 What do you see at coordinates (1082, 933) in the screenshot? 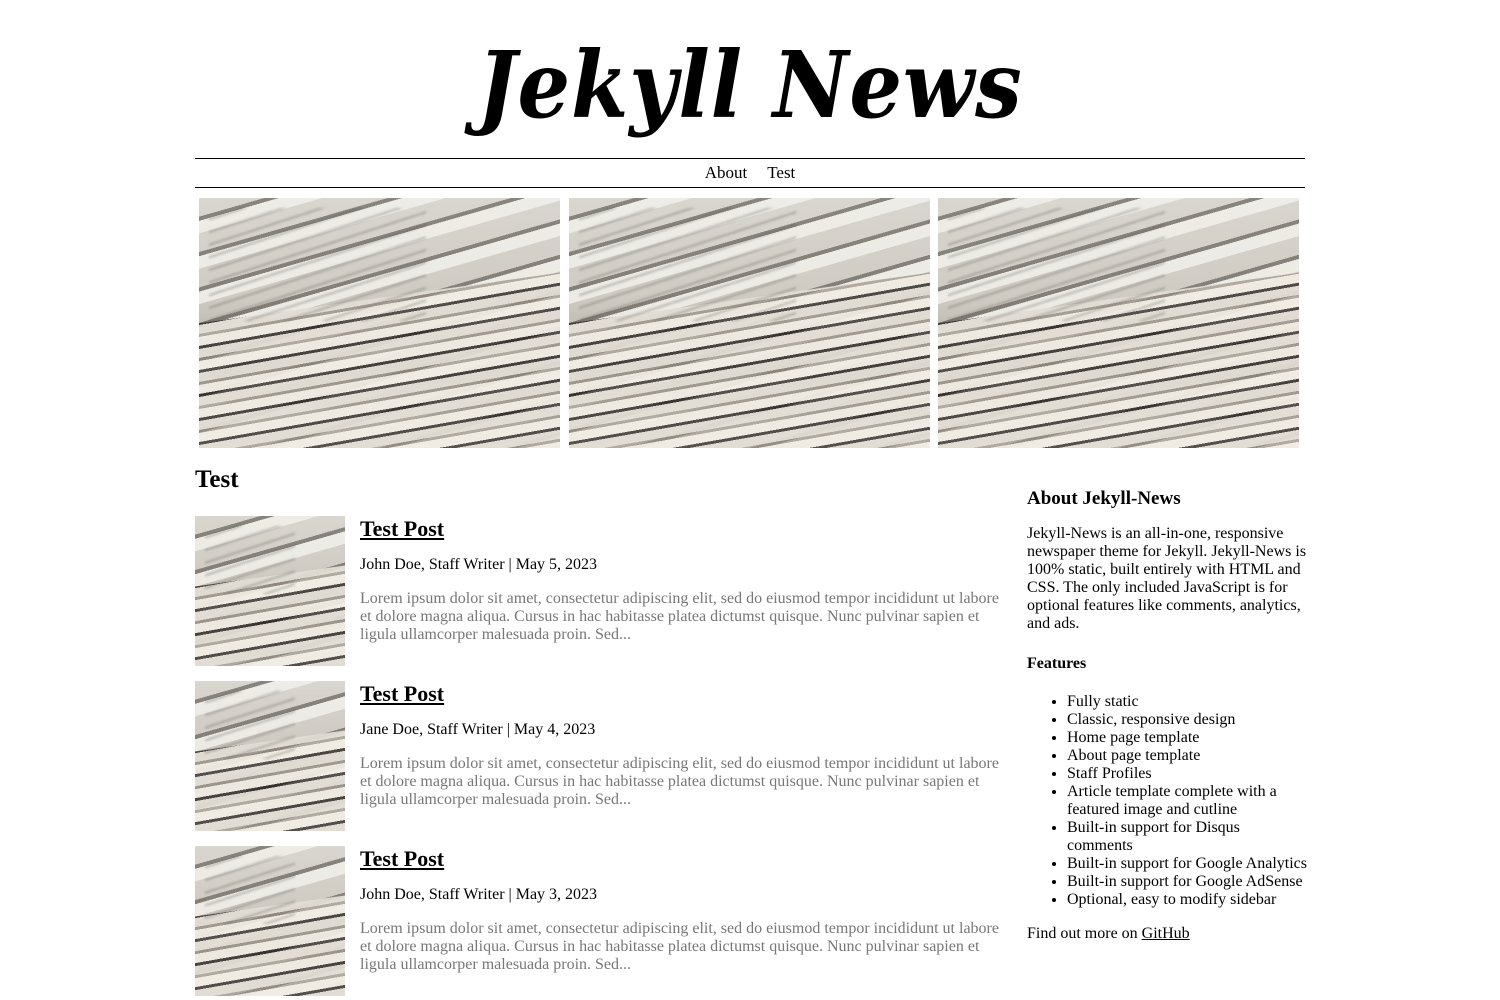
I see `sidebar-footer-text: Find out more on` at bounding box center [1082, 933].